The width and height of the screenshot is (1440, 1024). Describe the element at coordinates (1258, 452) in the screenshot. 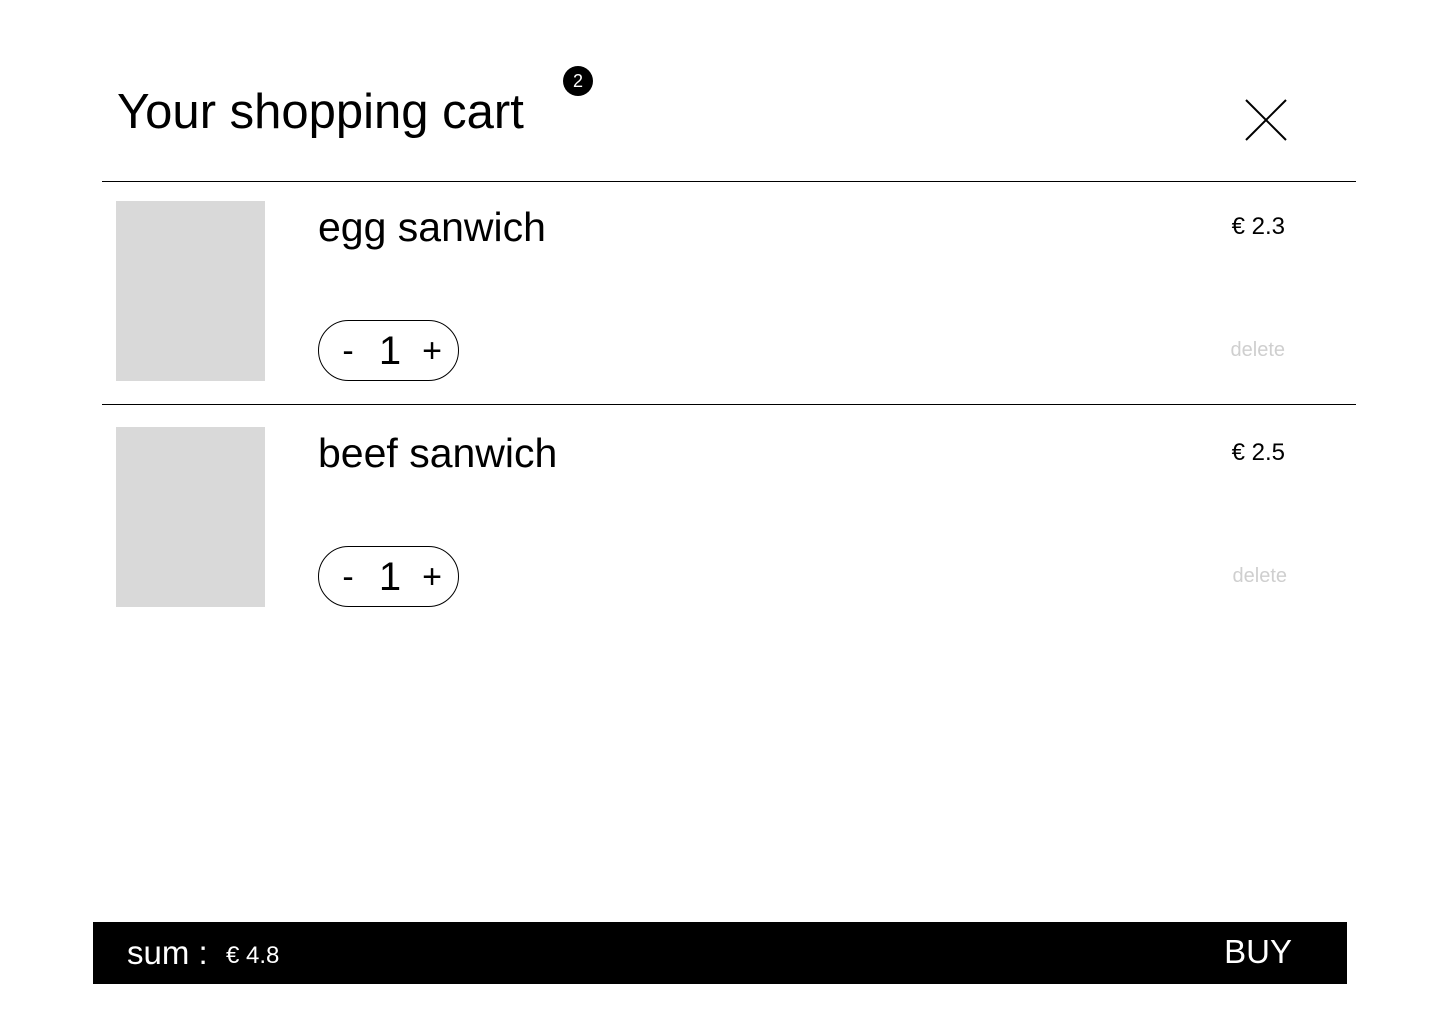

I see `product-price: € 2.5` at that location.